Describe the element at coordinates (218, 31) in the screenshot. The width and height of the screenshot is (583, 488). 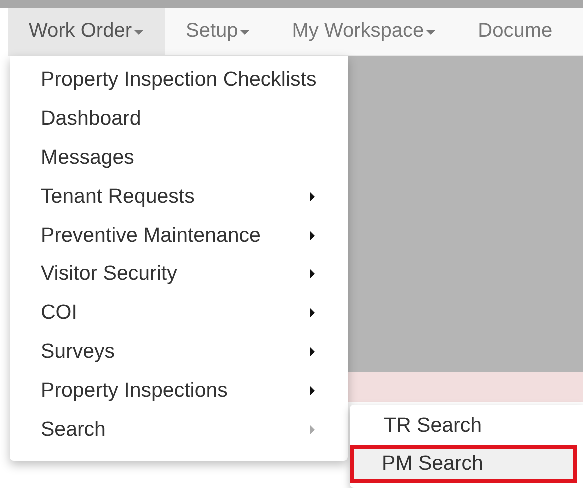
I see `nav-menu-tab: Setup` at that location.